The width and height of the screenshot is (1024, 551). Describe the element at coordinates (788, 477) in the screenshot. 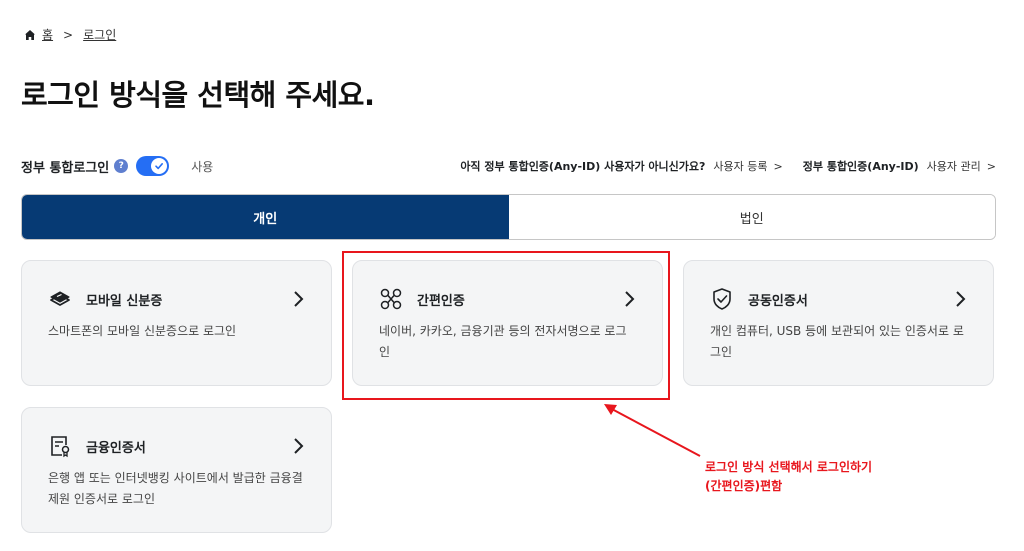

I see `annotation-text: 로그인 방식 선택해서 로그인하기 (간편인증)편함` at that location.